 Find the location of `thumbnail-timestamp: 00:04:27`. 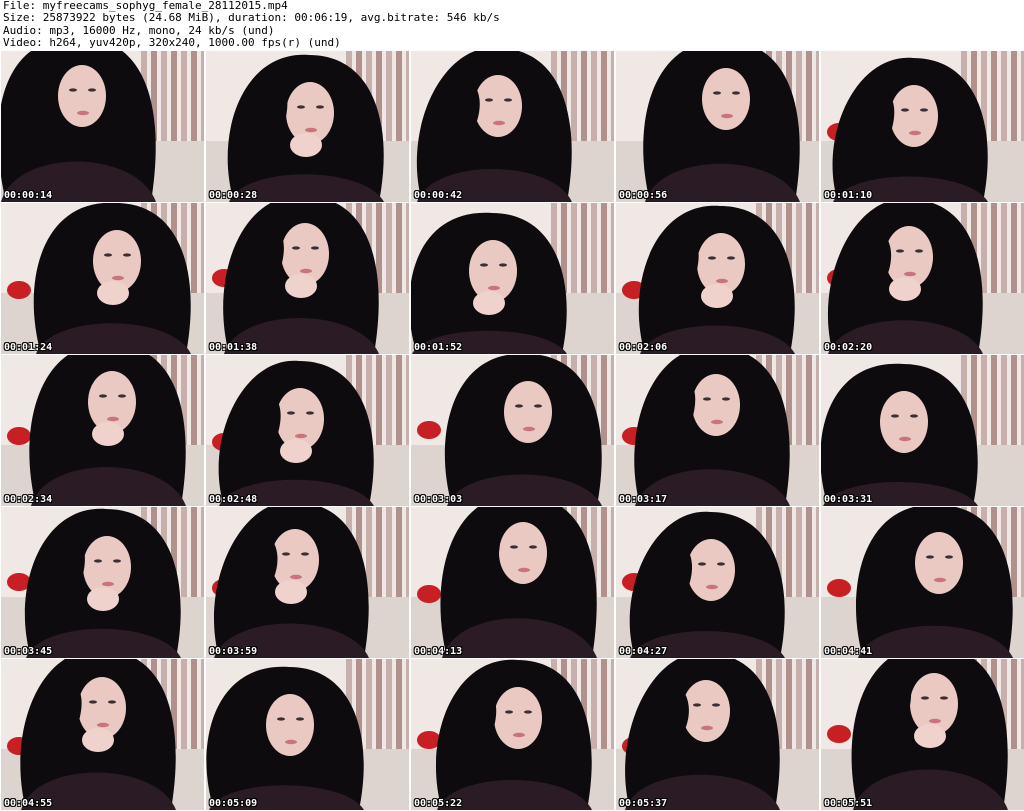

thumbnail-timestamp: 00:04:27 is located at coordinates (643, 651).